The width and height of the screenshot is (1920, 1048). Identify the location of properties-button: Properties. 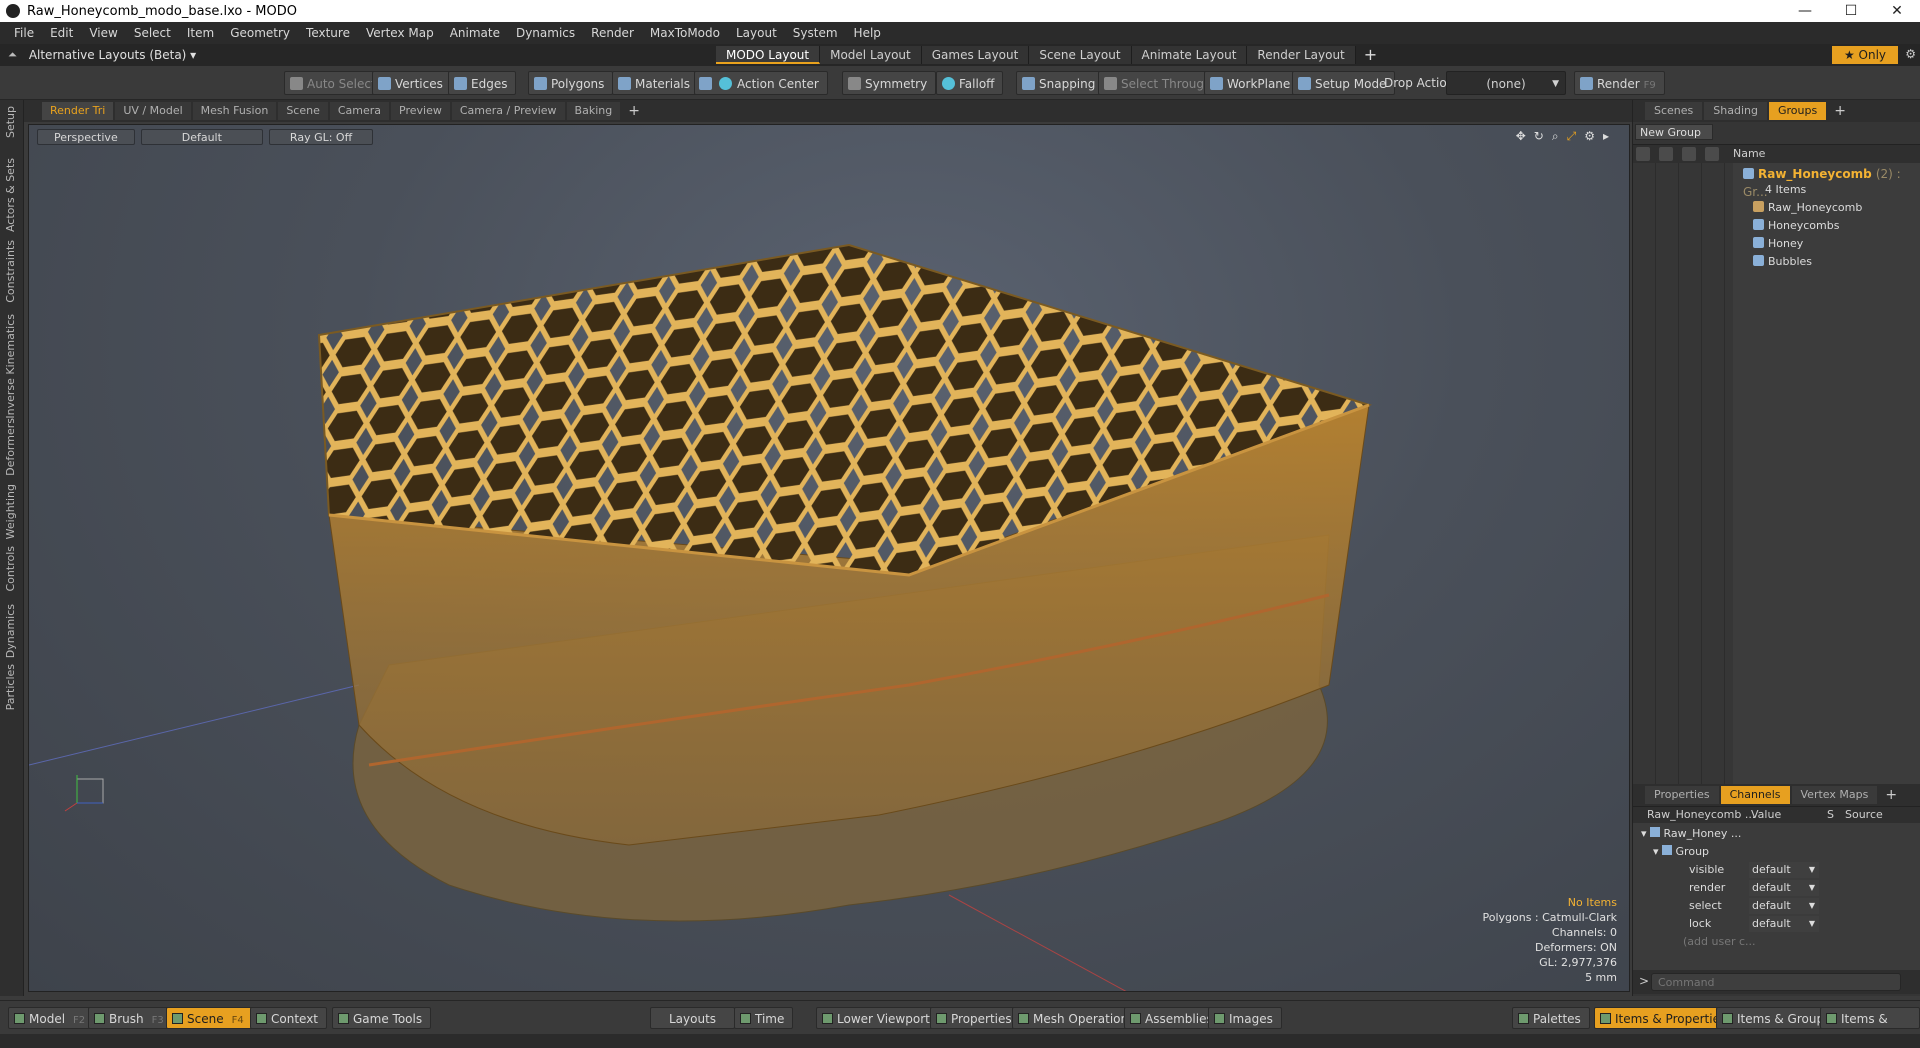
(975, 1018).